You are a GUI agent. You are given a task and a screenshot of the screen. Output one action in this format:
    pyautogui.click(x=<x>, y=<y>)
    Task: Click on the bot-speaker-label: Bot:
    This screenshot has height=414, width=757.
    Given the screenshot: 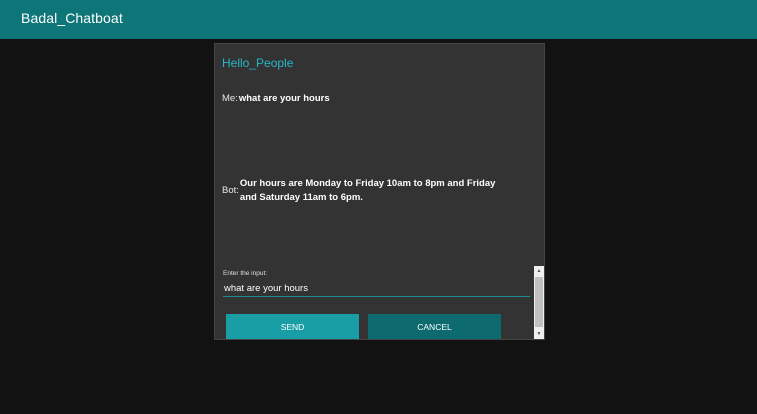 What is the action you would take?
    pyautogui.click(x=230, y=190)
    